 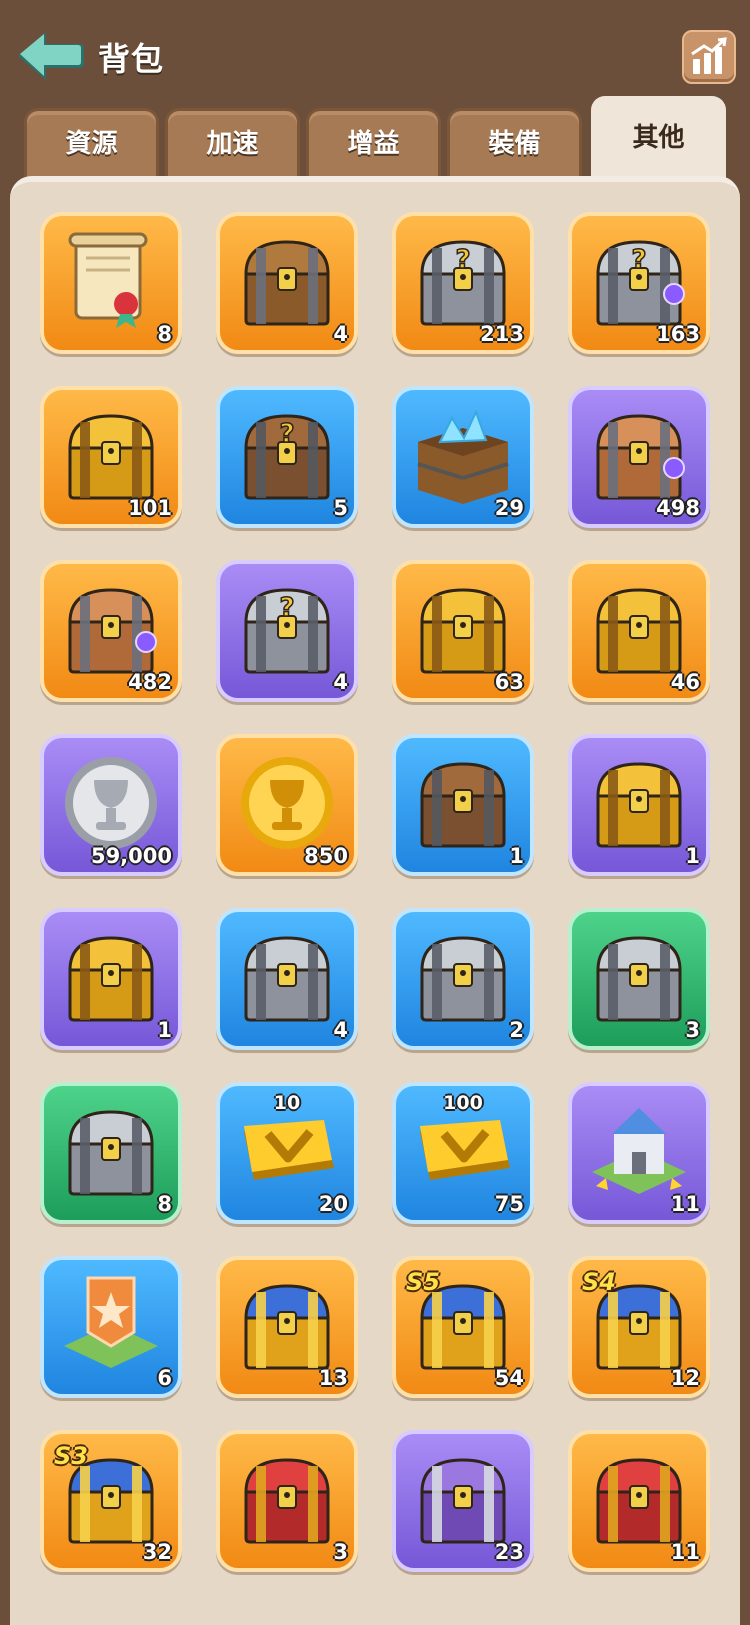 I want to click on inventory-item: S5 54, so click(x=463, y=1327).